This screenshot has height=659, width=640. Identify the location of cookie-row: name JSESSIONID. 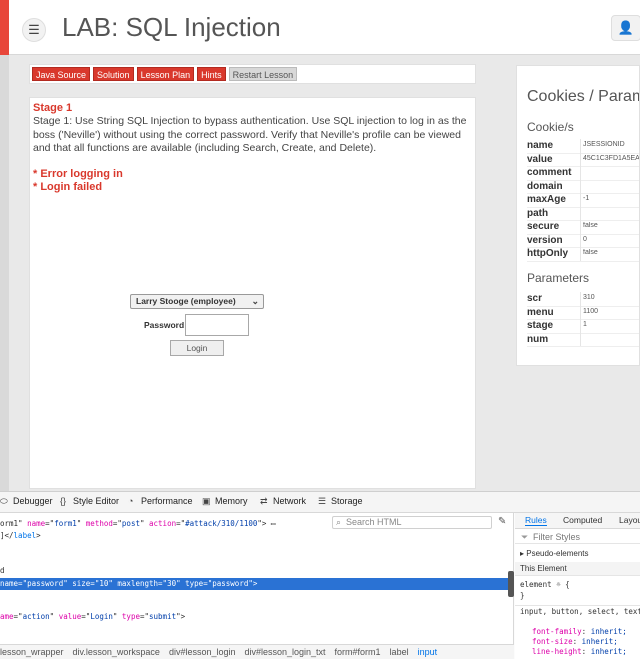
(583, 146).